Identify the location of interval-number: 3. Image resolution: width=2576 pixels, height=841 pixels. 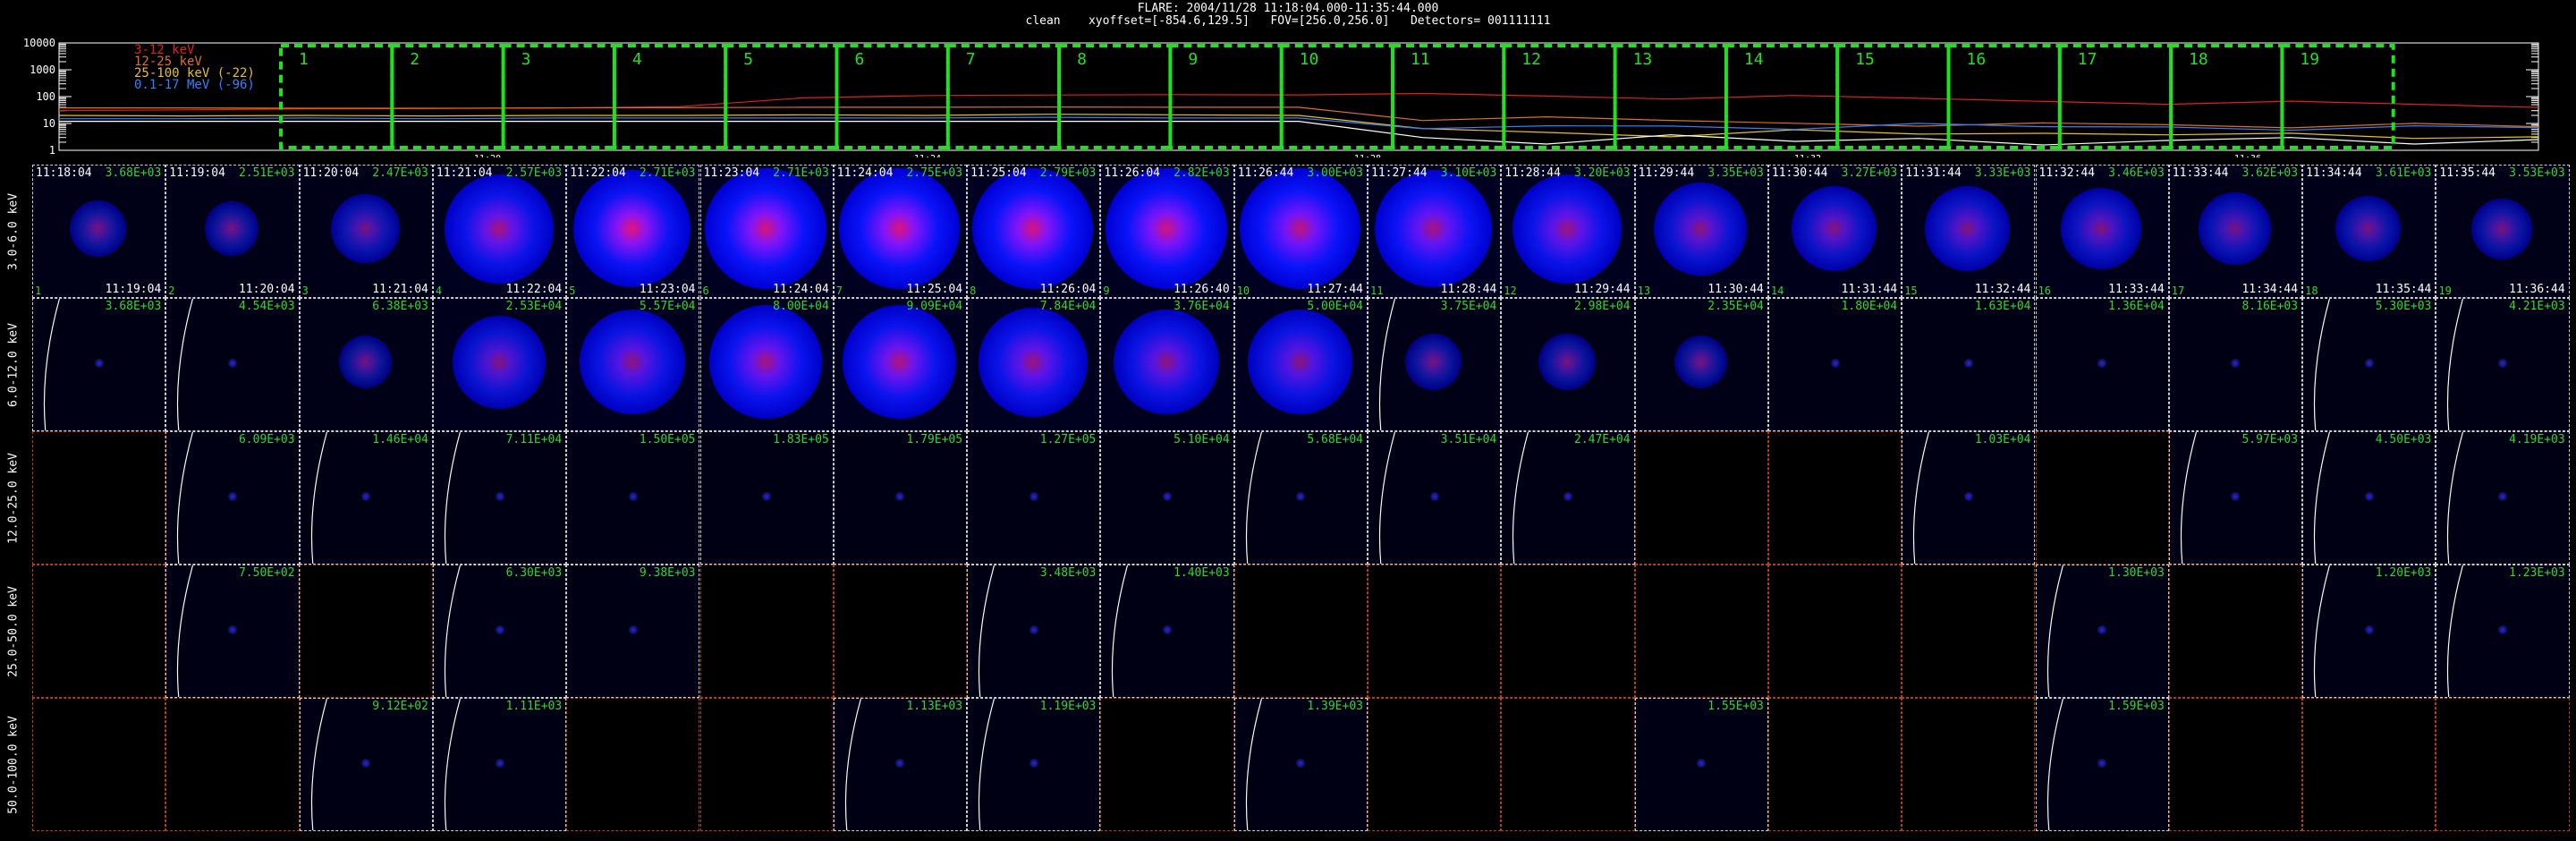
(526, 59).